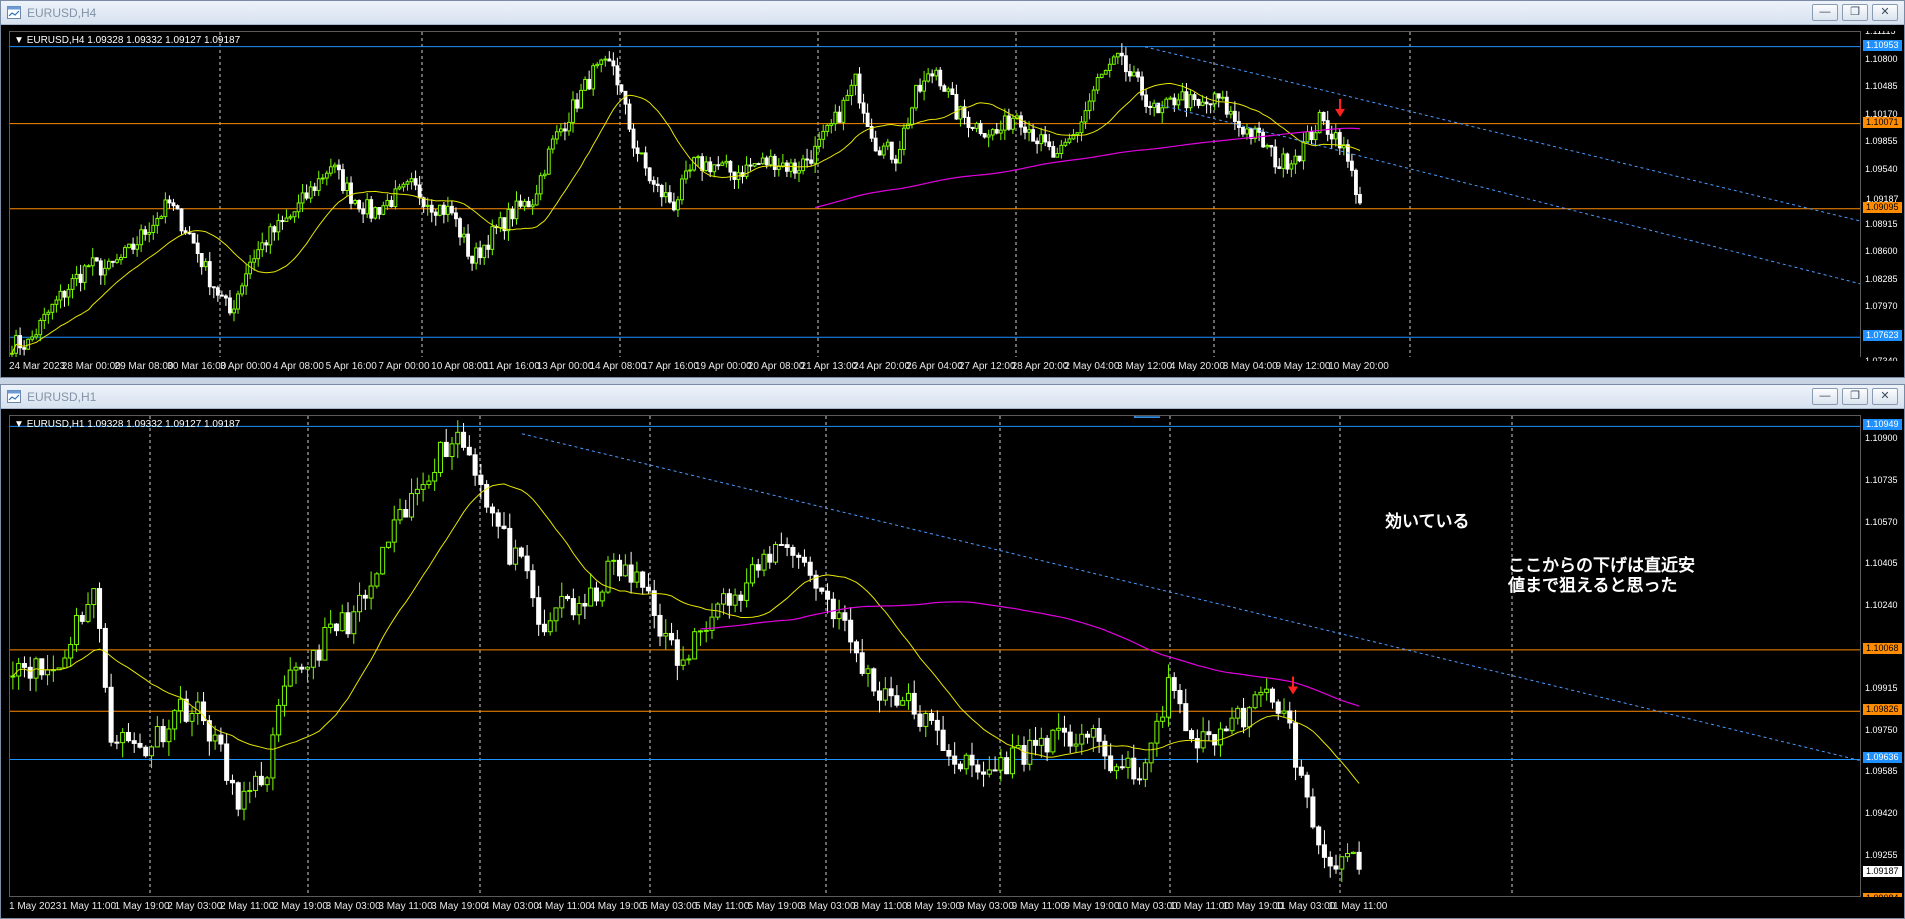  I want to click on time-tick-label: 3 May 11:00, so click(405, 906).